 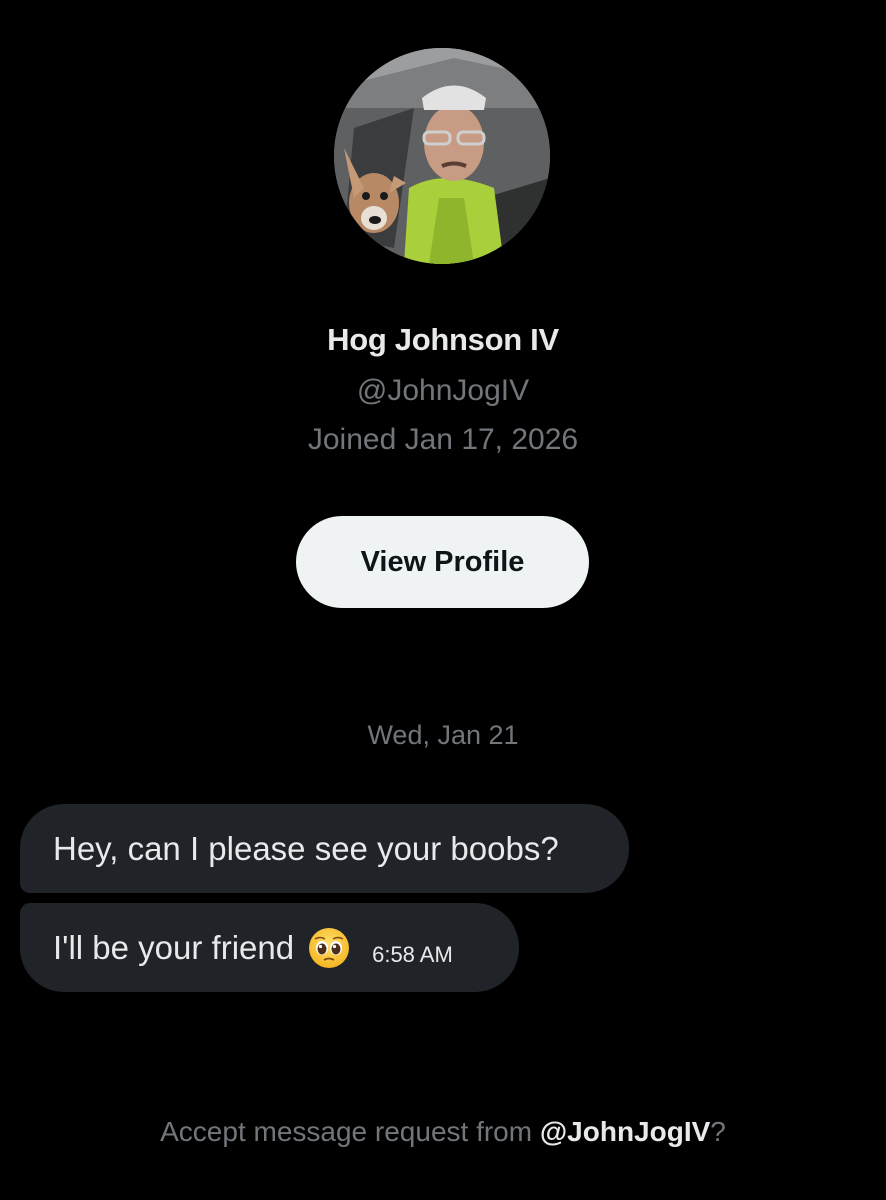 What do you see at coordinates (443, 439) in the screenshot?
I see `joined-date: Joined Jan 17, 2026` at bounding box center [443, 439].